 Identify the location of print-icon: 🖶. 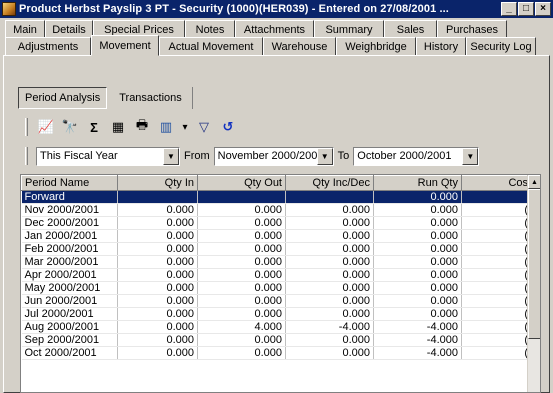
(142, 126).